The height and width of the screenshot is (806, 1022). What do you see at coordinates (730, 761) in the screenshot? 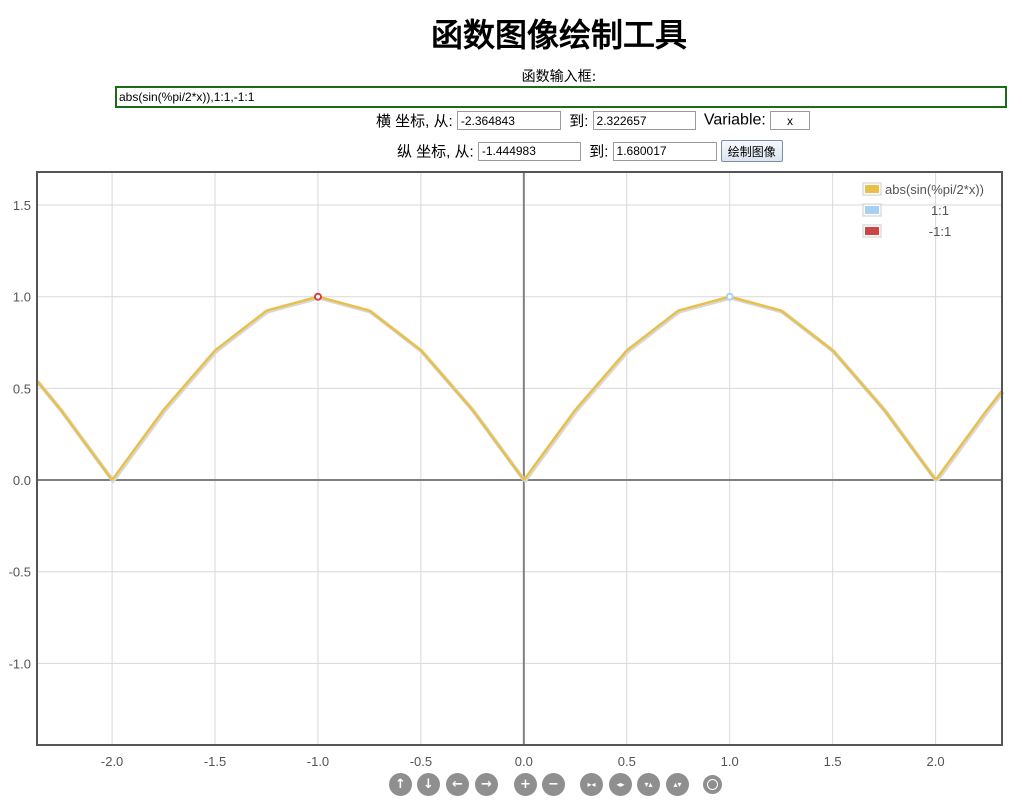
I see `x-tick-label: 1.0` at bounding box center [730, 761].